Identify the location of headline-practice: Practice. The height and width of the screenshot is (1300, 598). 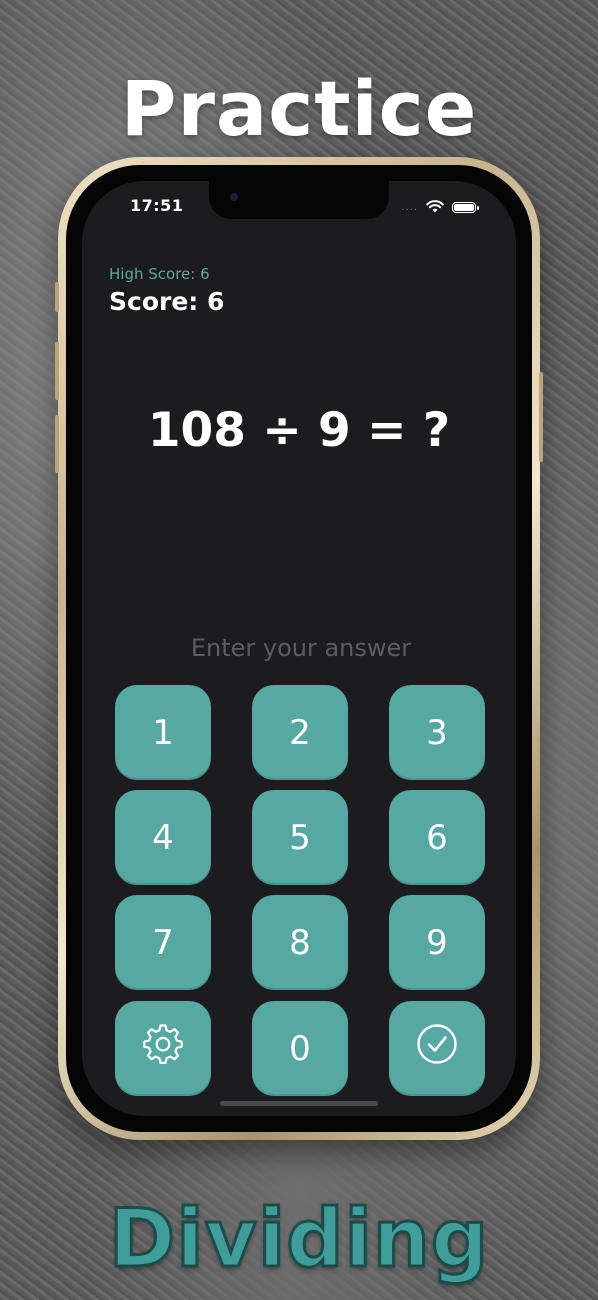
(299, 108).